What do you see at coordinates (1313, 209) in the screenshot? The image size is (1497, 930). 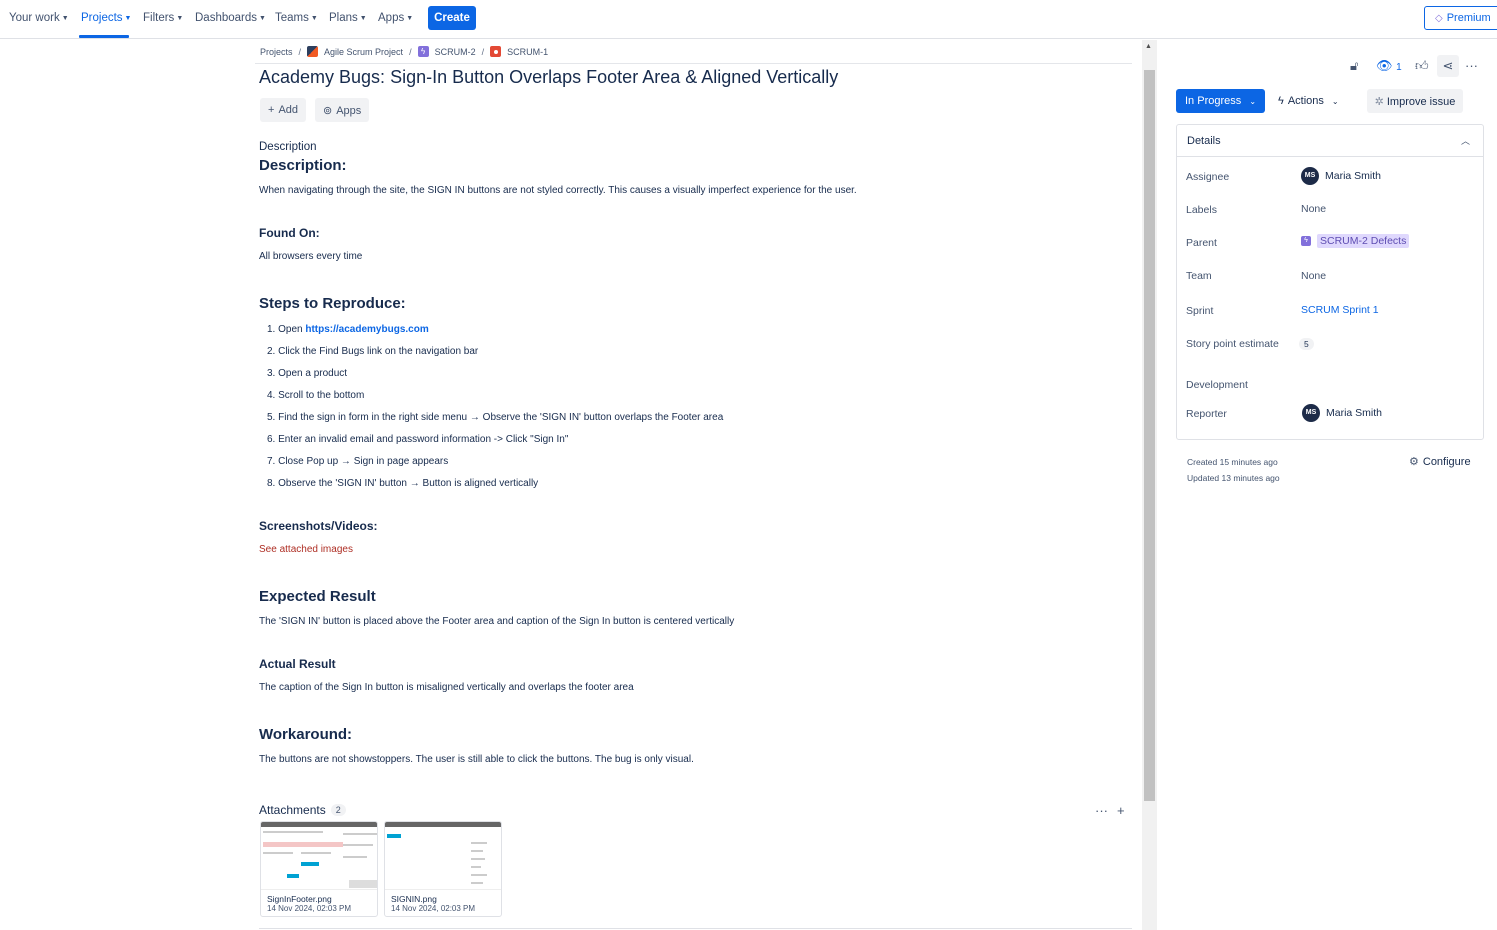 I see `labels-value: None` at bounding box center [1313, 209].